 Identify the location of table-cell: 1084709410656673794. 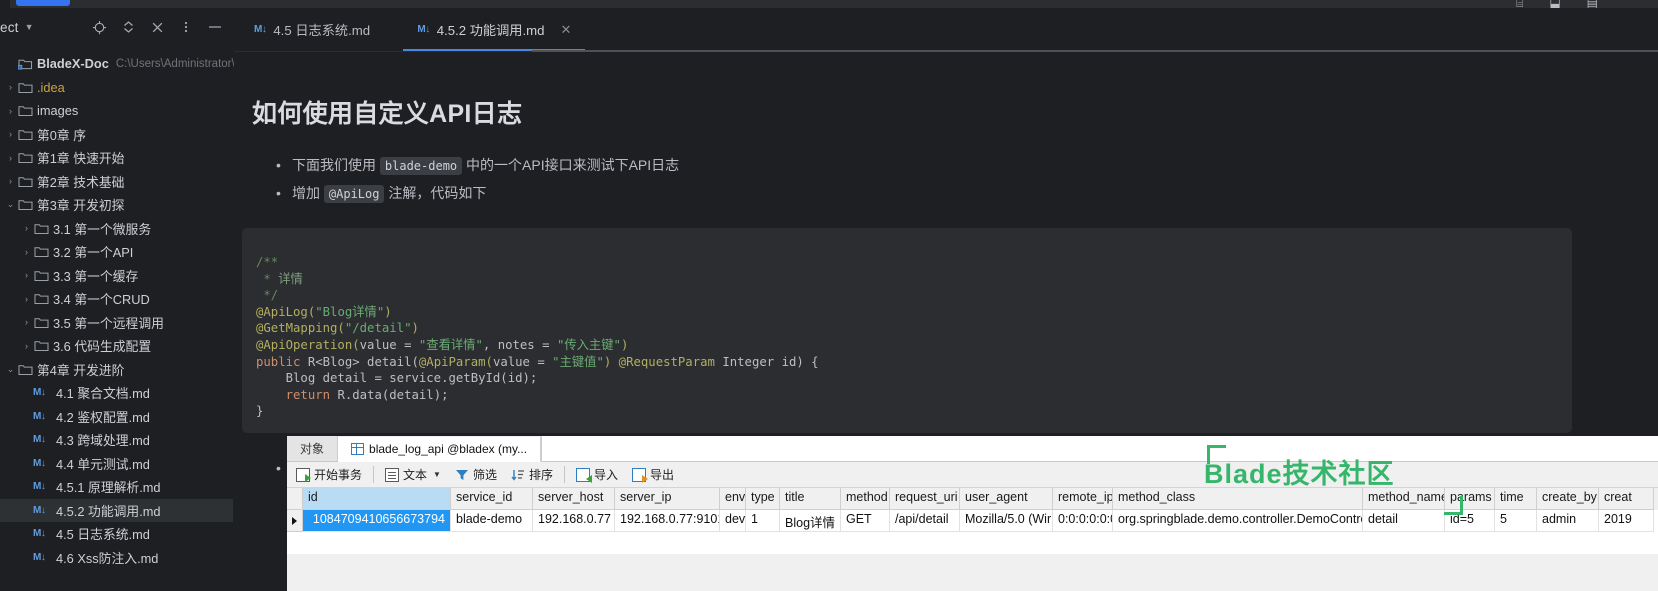
(377, 521).